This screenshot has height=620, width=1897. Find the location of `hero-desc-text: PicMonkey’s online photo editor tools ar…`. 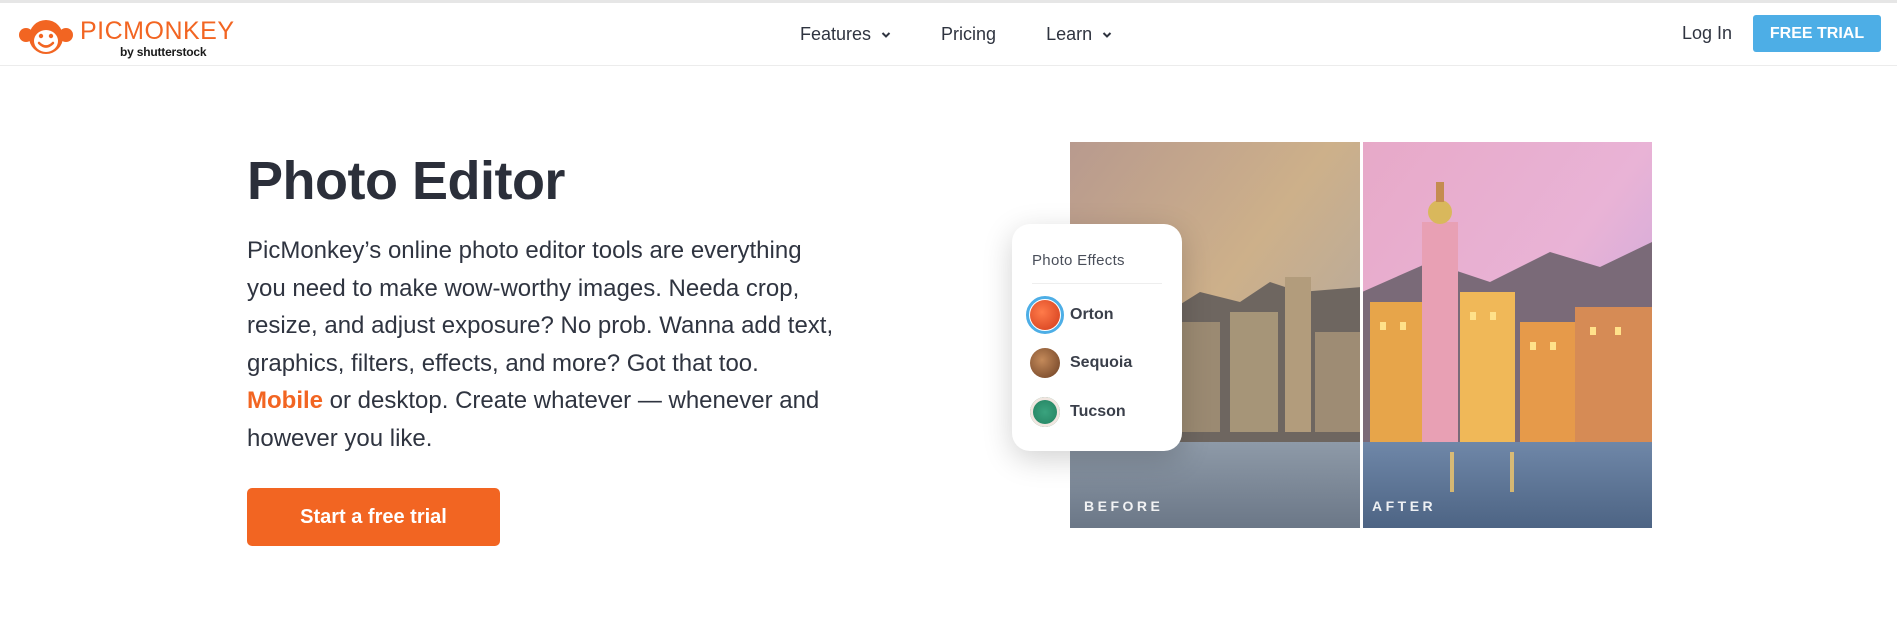

hero-desc-text: PicMonkey’s online photo editor tools ar… is located at coordinates (540, 307).